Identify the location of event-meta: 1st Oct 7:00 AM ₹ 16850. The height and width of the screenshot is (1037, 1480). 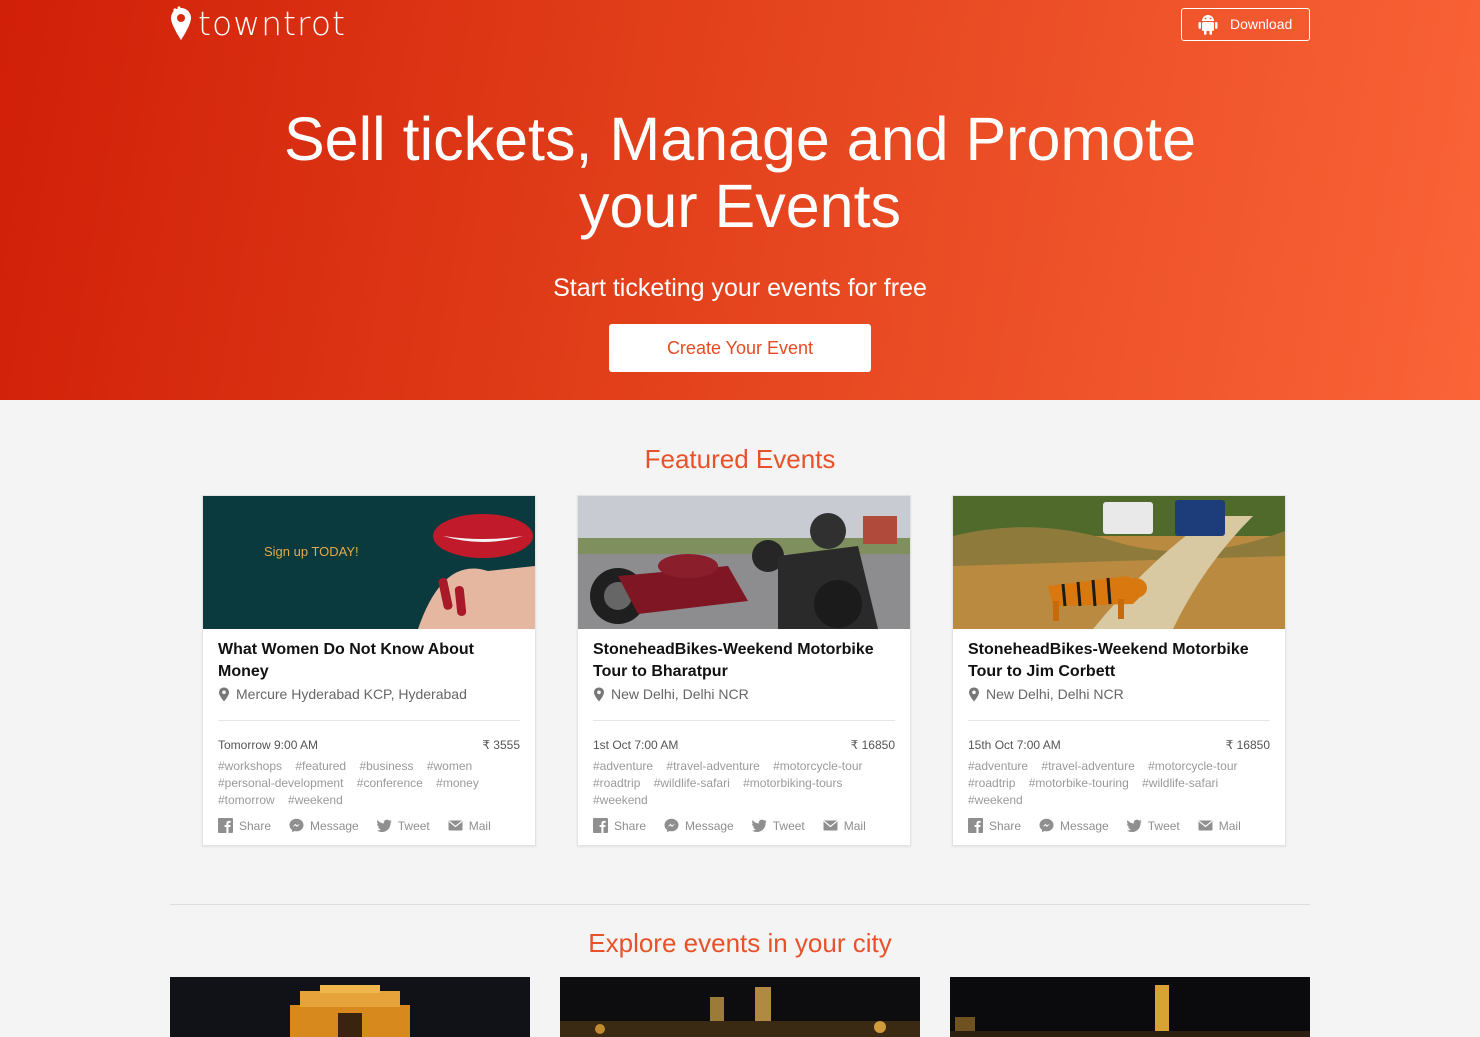
(744, 745).